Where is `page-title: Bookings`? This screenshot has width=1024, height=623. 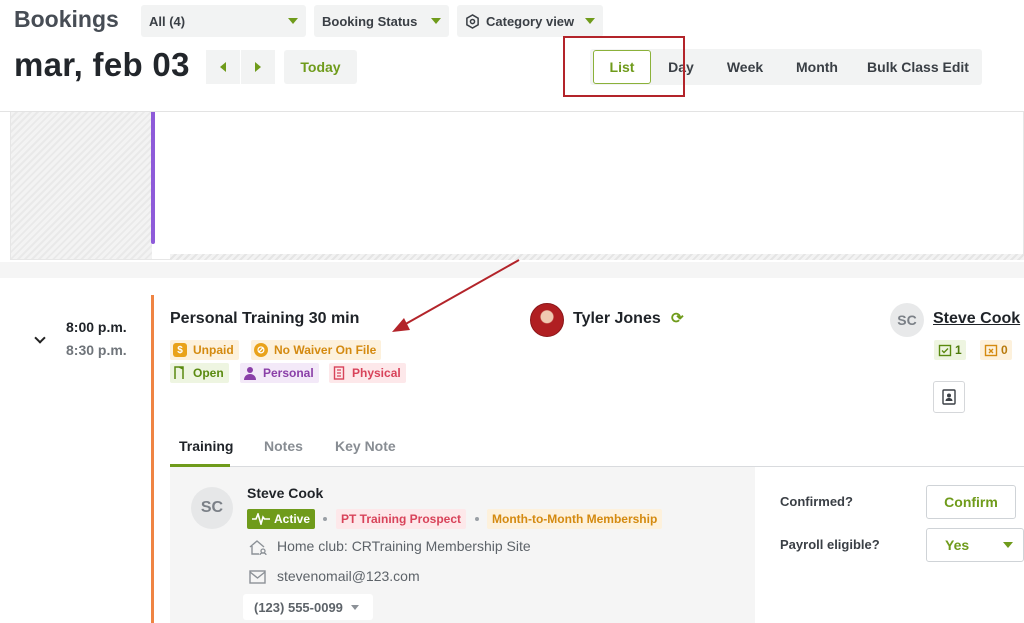
page-title: Bookings is located at coordinates (66, 19).